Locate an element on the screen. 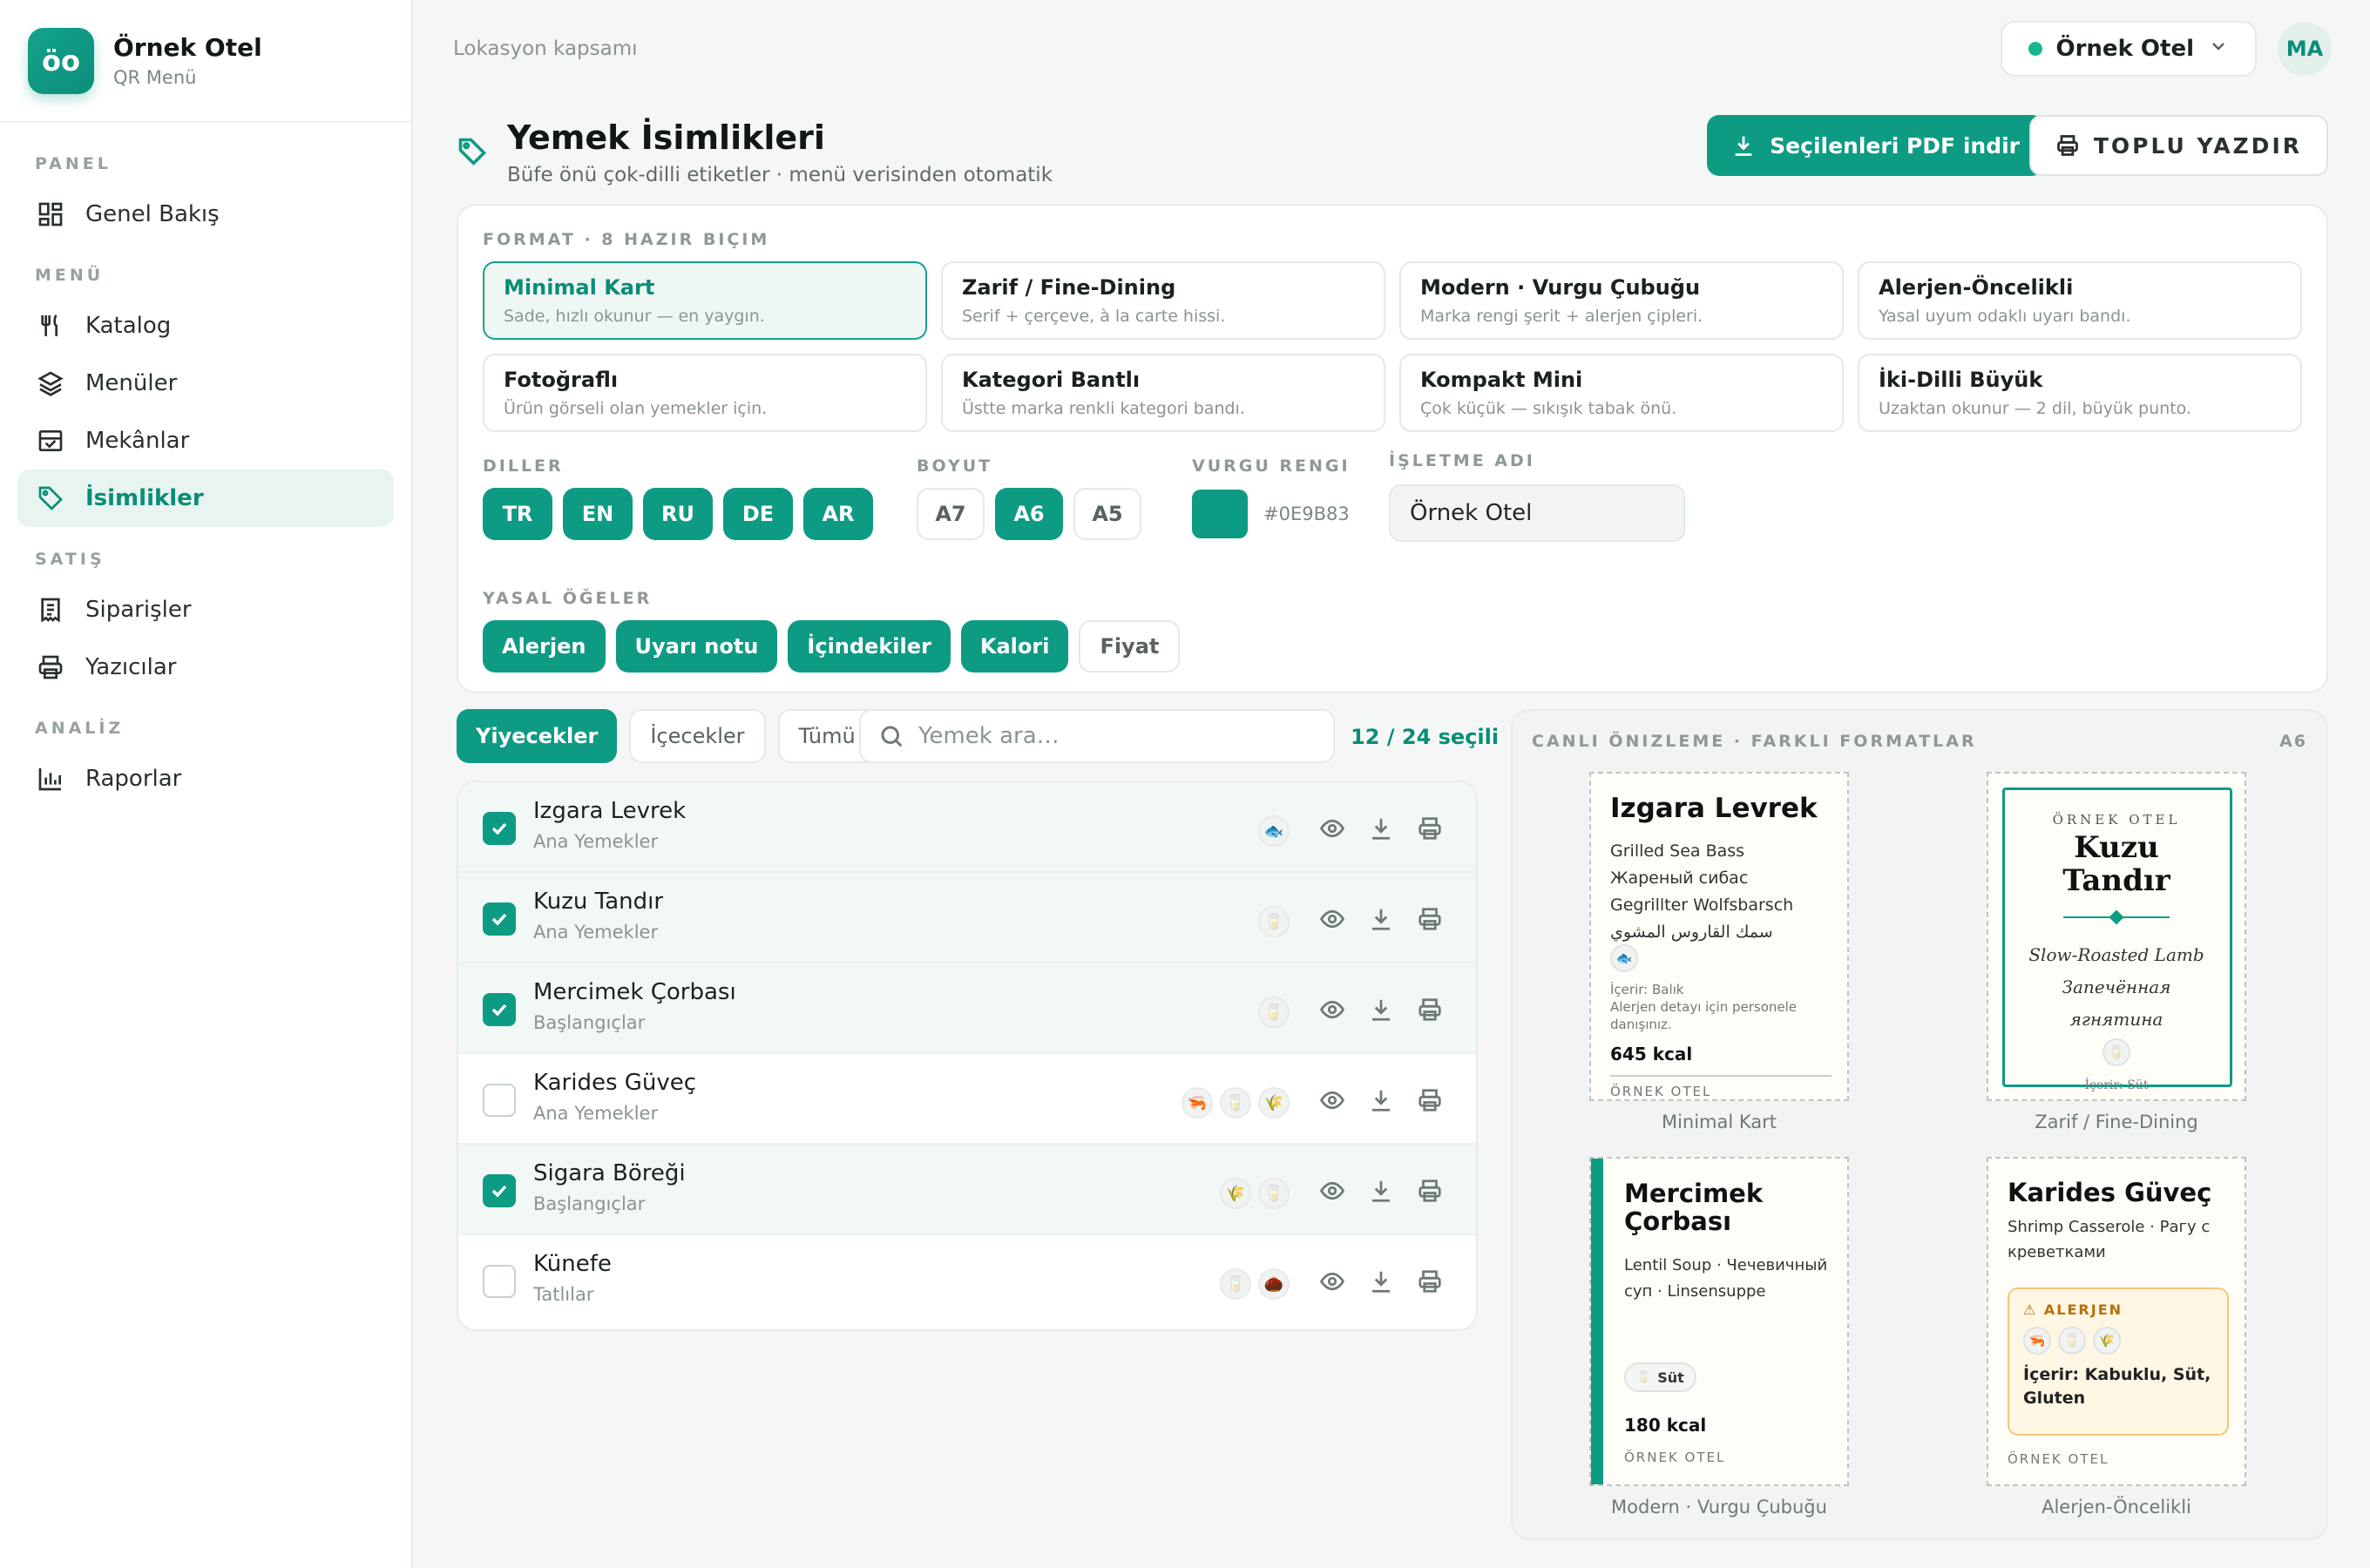 This screenshot has height=1568, width=2370. sidebar-item-label: Menüler is located at coordinates (131, 383).